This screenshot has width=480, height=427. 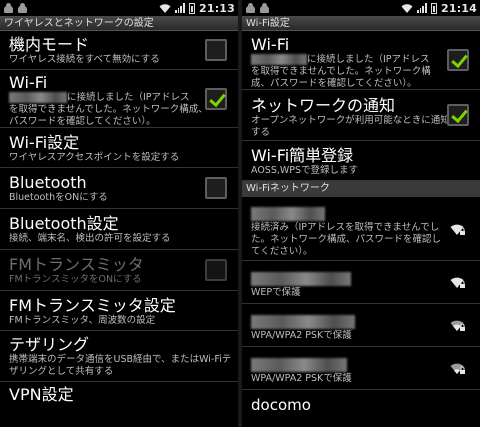 I want to click on wifi-settings-item: Wi-Fi設定 ワイヤレスアクセスポイントを設定する, so click(x=119, y=148).